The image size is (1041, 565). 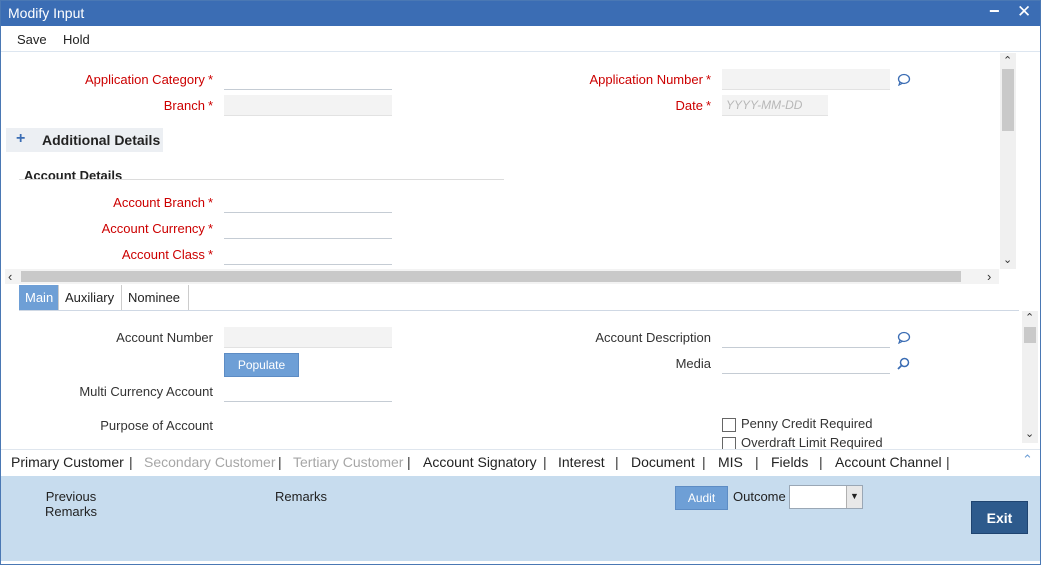 I want to click on purpose-of-account-label: Purpose of Account, so click(x=156, y=425).